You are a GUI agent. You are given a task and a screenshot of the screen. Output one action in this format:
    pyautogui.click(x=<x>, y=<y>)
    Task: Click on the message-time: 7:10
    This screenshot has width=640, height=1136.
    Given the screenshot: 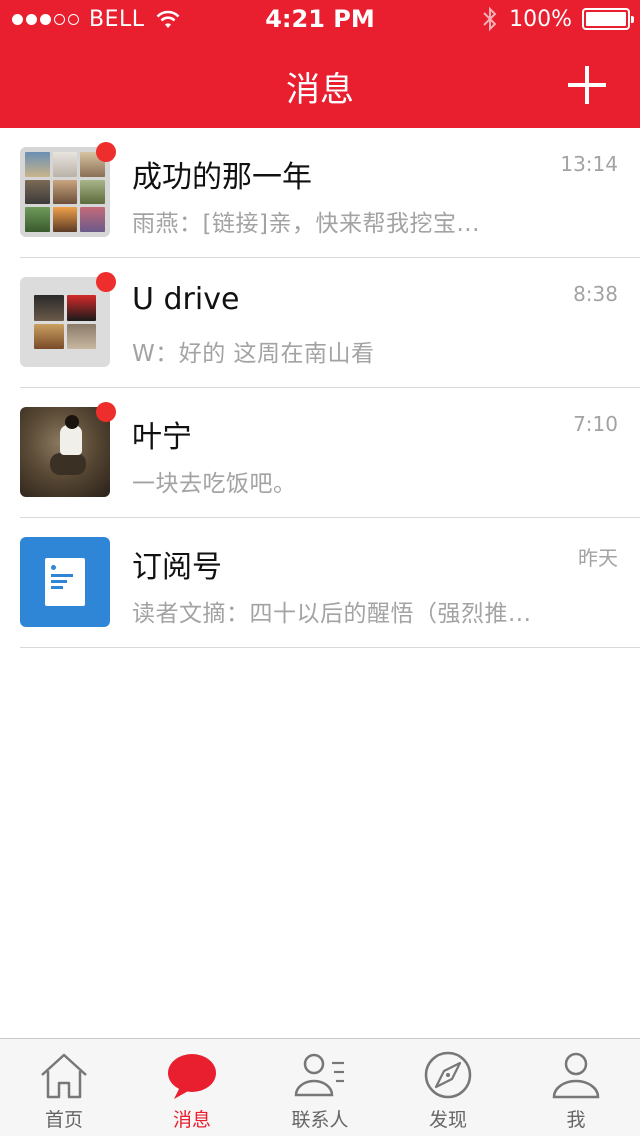 What is the action you would take?
    pyautogui.click(x=595, y=424)
    